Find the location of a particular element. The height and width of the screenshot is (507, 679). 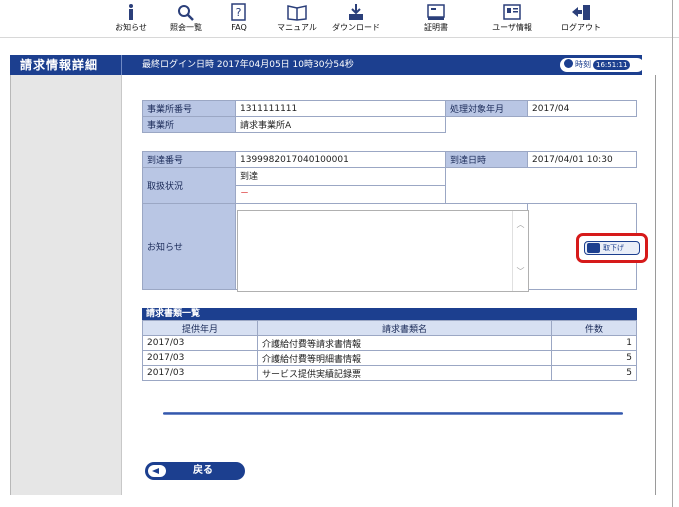

period-label: 処理対象年月 is located at coordinates (486, 108).